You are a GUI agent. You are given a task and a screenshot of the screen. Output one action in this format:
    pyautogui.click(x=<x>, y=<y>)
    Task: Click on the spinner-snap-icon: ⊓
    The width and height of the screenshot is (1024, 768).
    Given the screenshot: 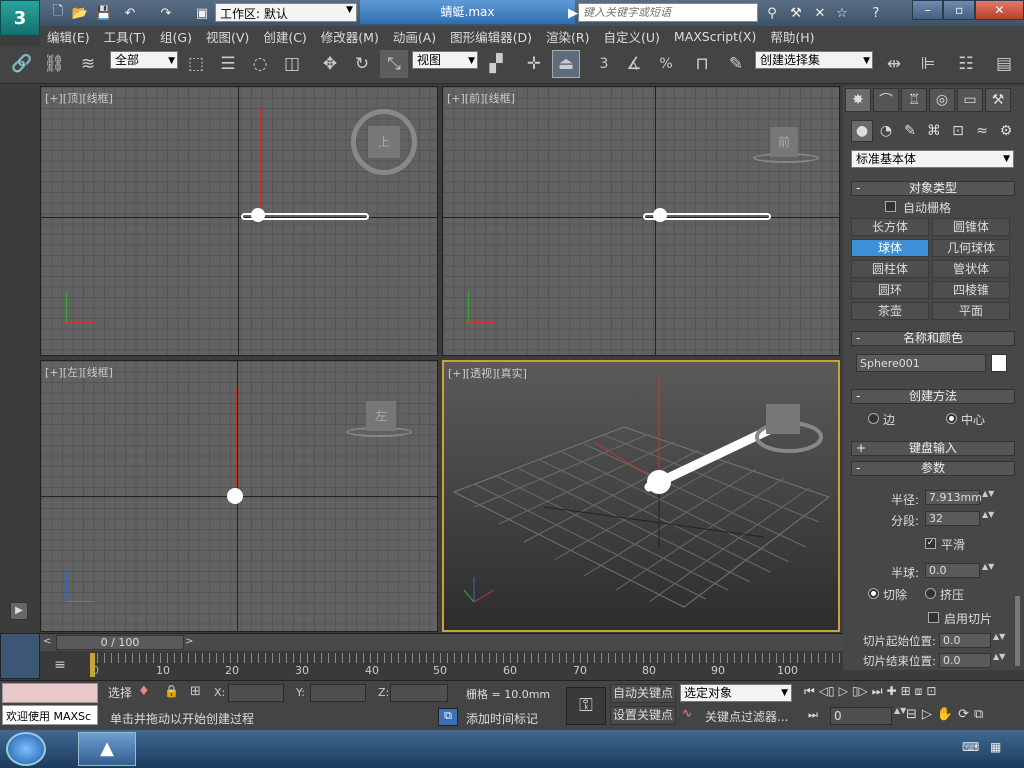 What is the action you would take?
    pyautogui.click(x=702, y=64)
    